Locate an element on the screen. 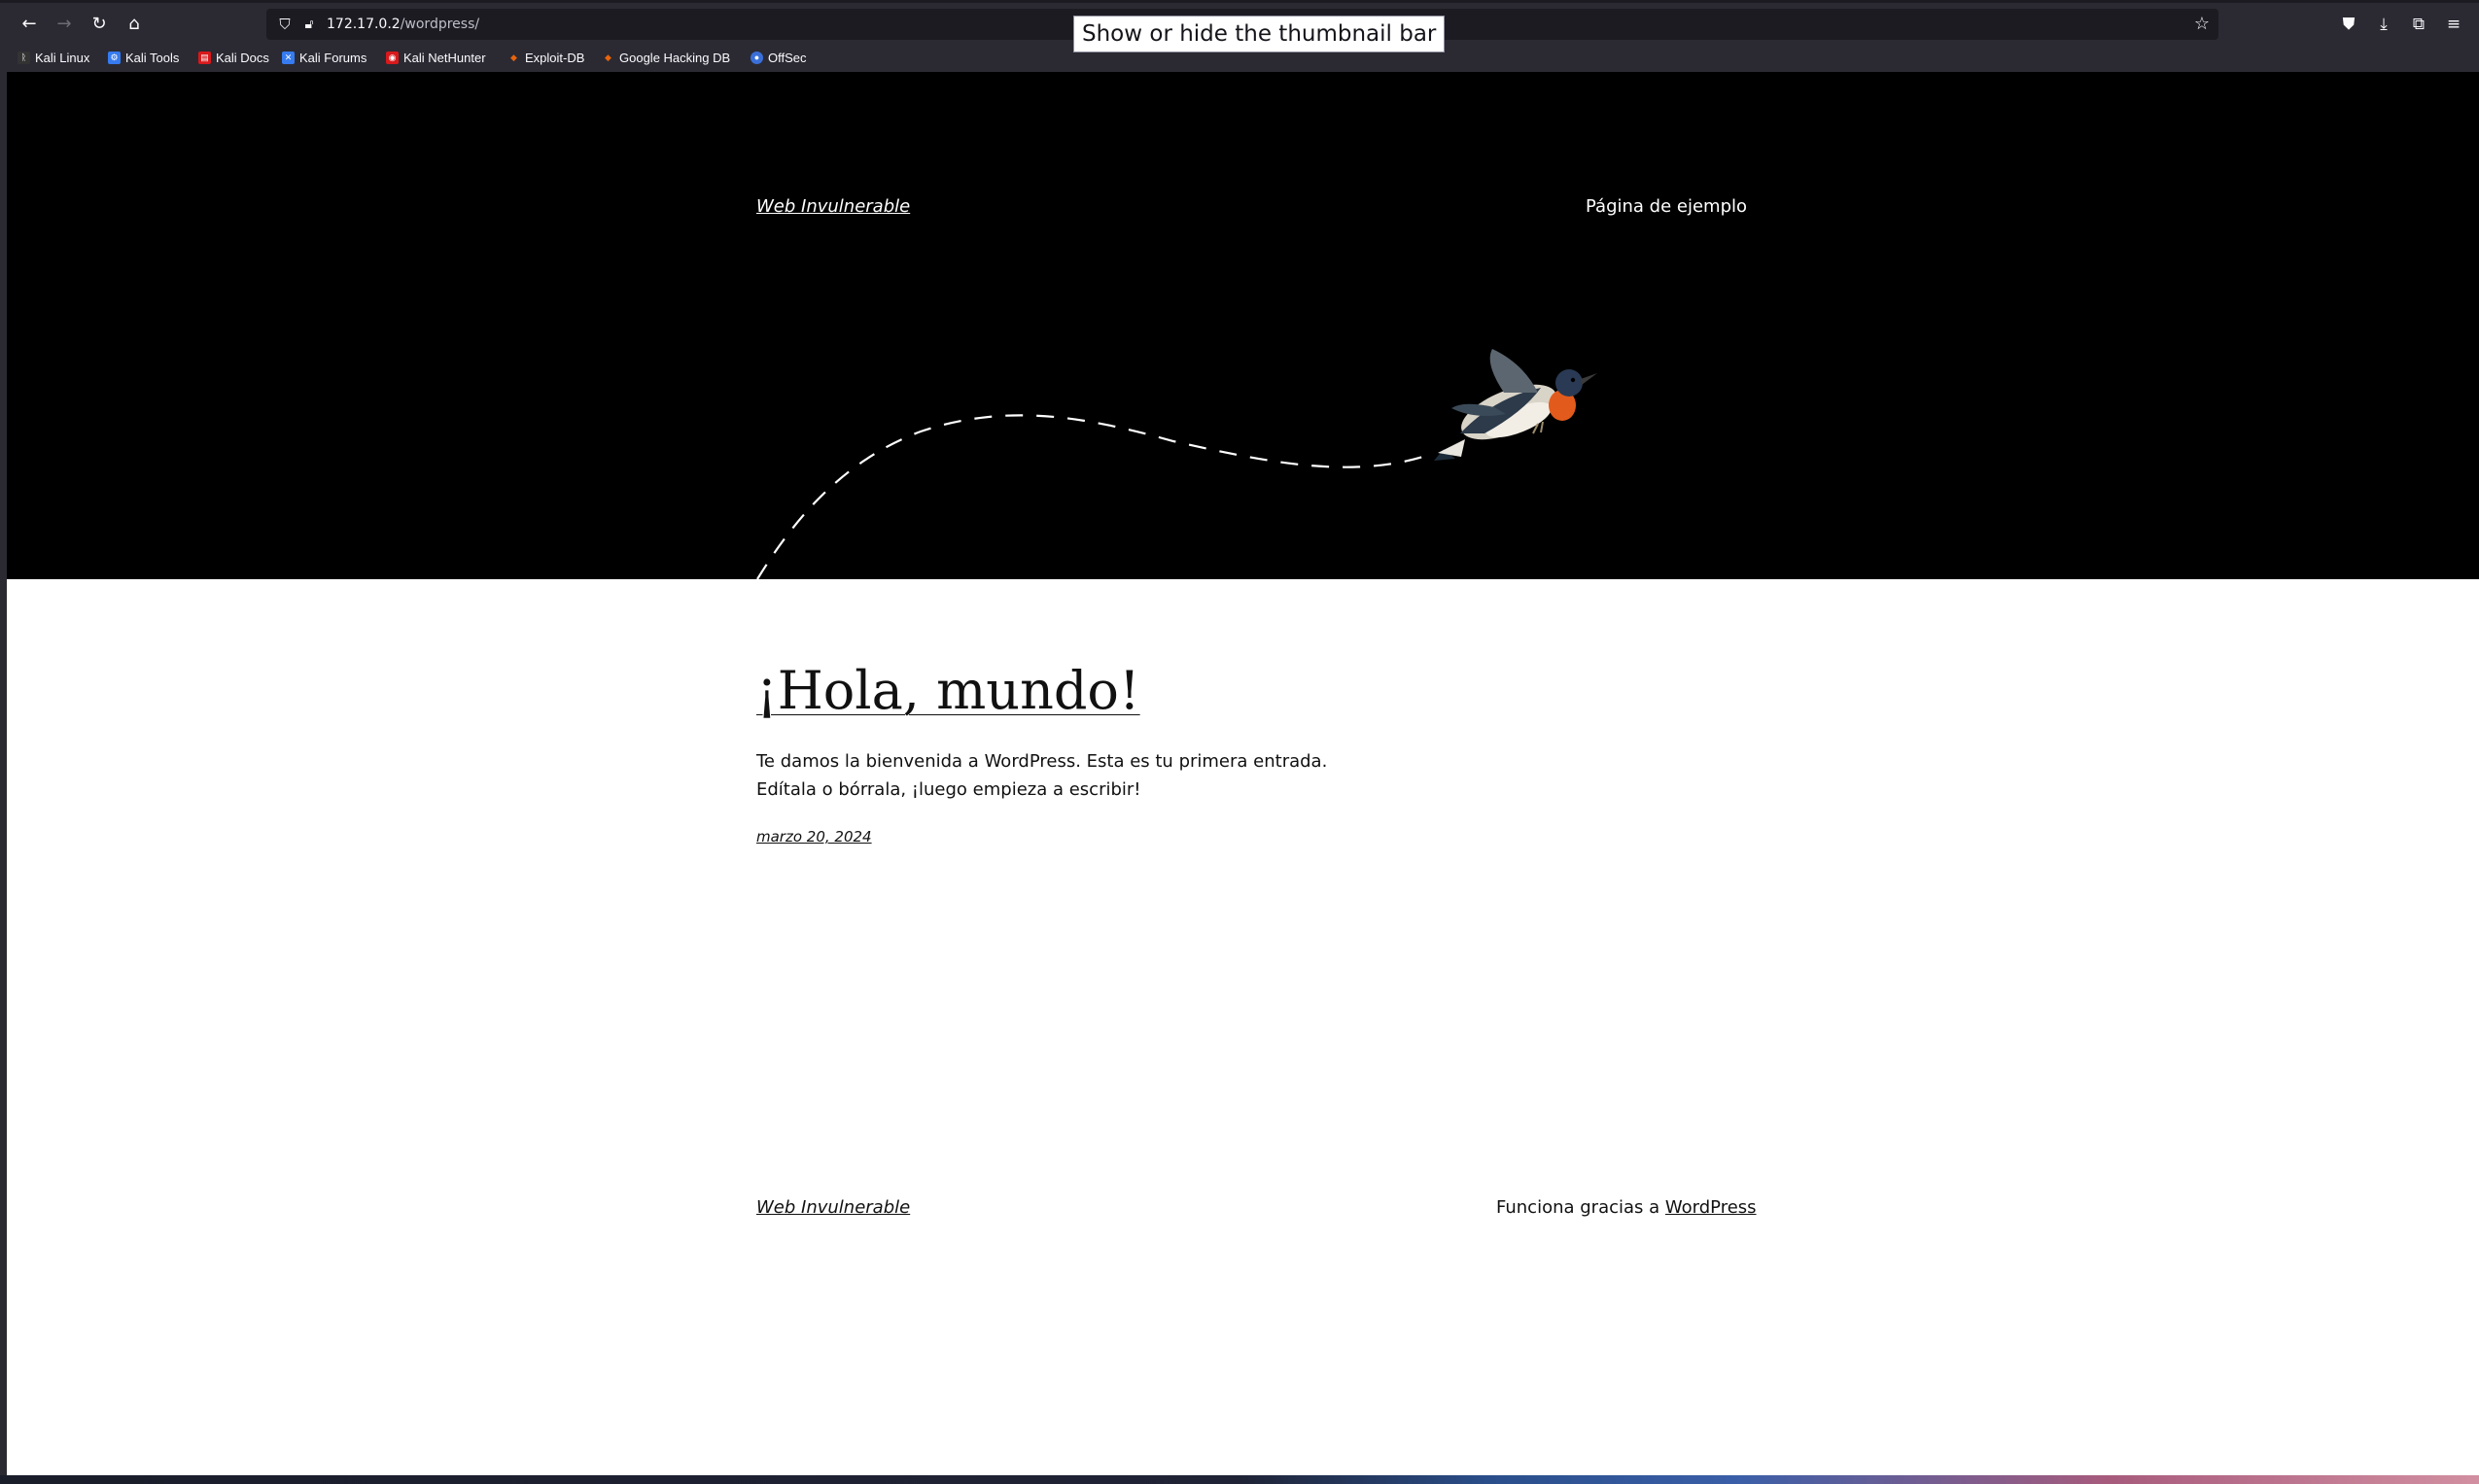 The height and width of the screenshot is (1484, 2479). nethunter-icon: ◉ is located at coordinates (392, 57).